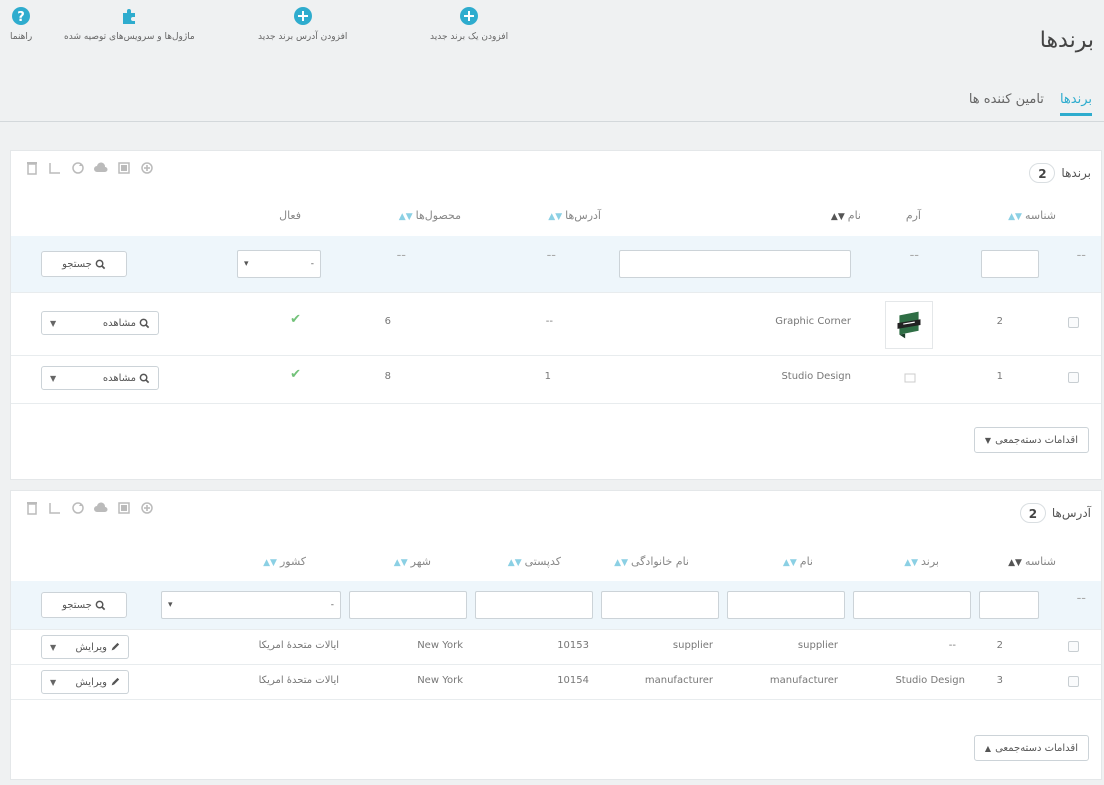  Describe the element at coordinates (786, 605) in the screenshot. I see `filter-firstname-input` at that location.